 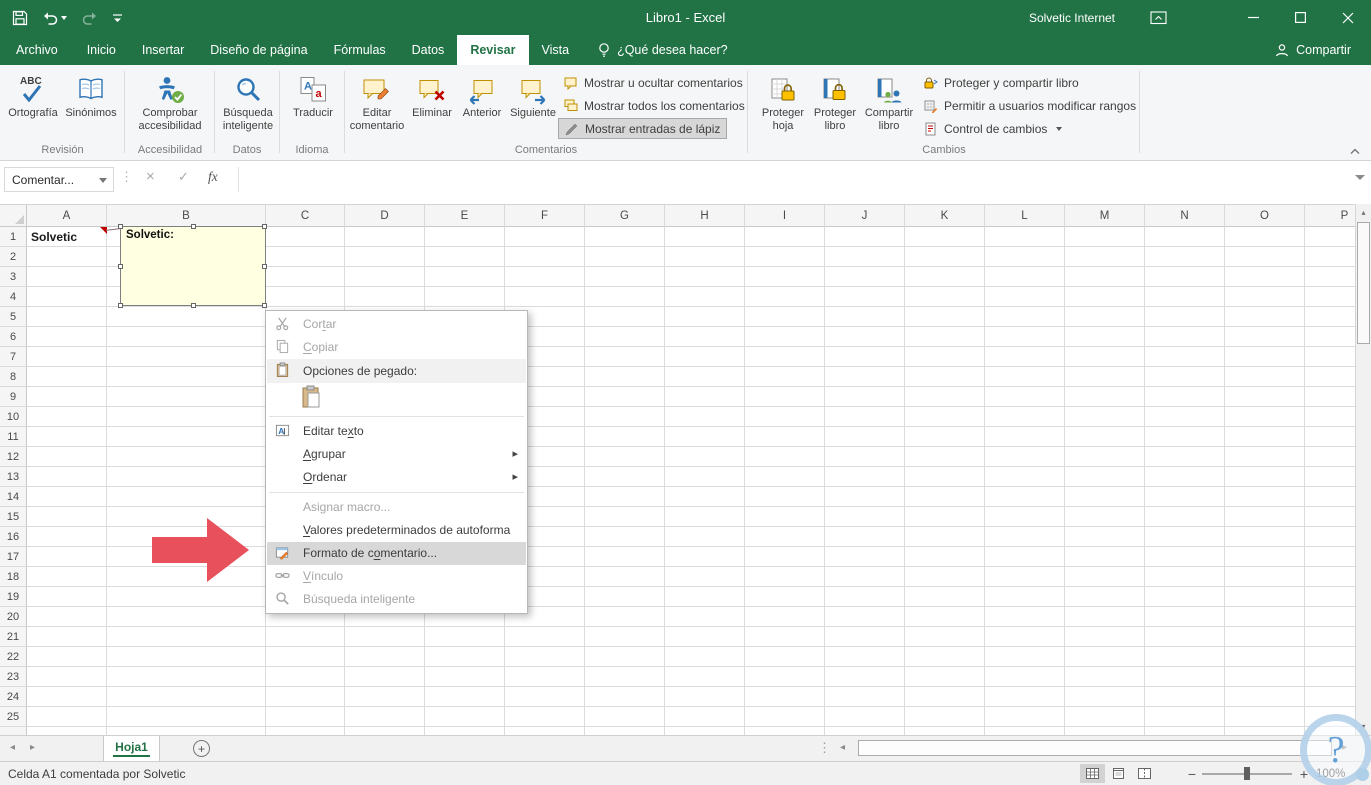 I want to click on sheet-nav-next-icon: ▸, so click(x=32, y=747).